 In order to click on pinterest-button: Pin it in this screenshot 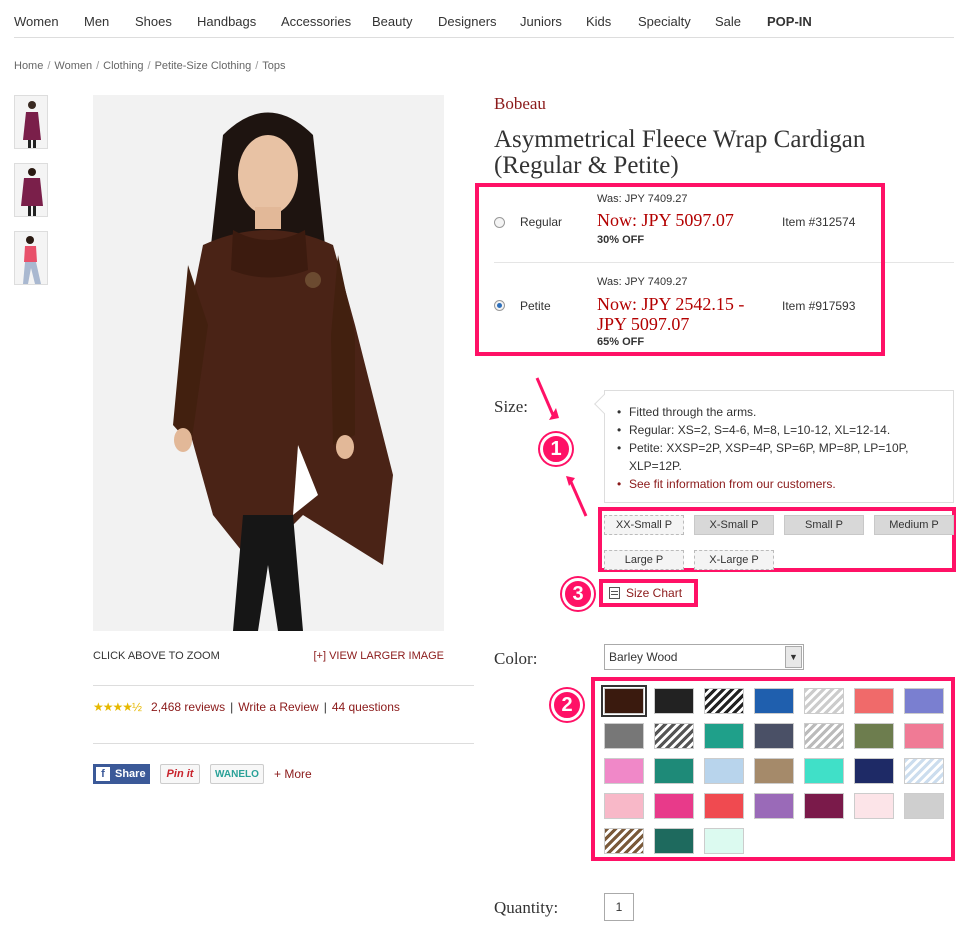, I will do `click(180, 774)`.